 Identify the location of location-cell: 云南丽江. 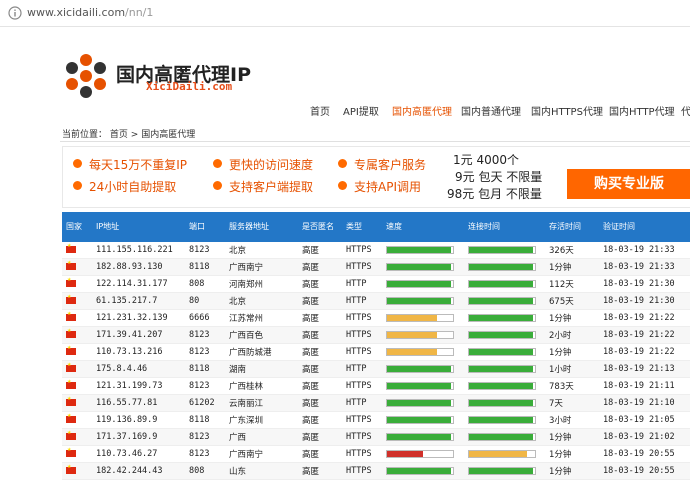
(261, 403).